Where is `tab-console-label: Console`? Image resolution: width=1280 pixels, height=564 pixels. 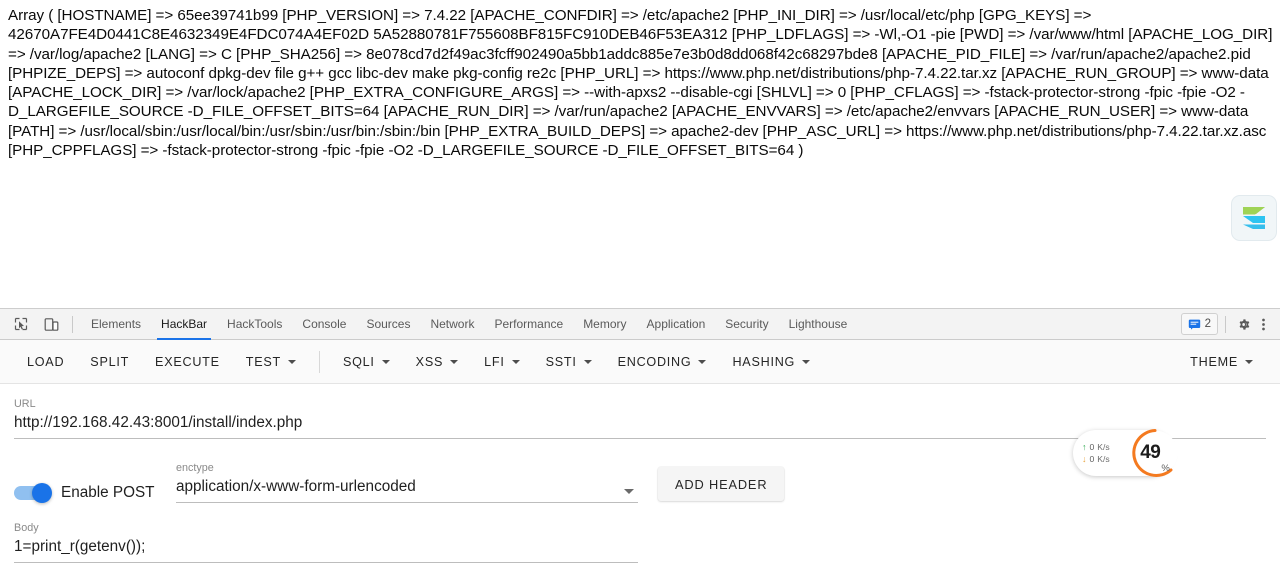
tab-console-label: Console is located at coordinates (324, 324).